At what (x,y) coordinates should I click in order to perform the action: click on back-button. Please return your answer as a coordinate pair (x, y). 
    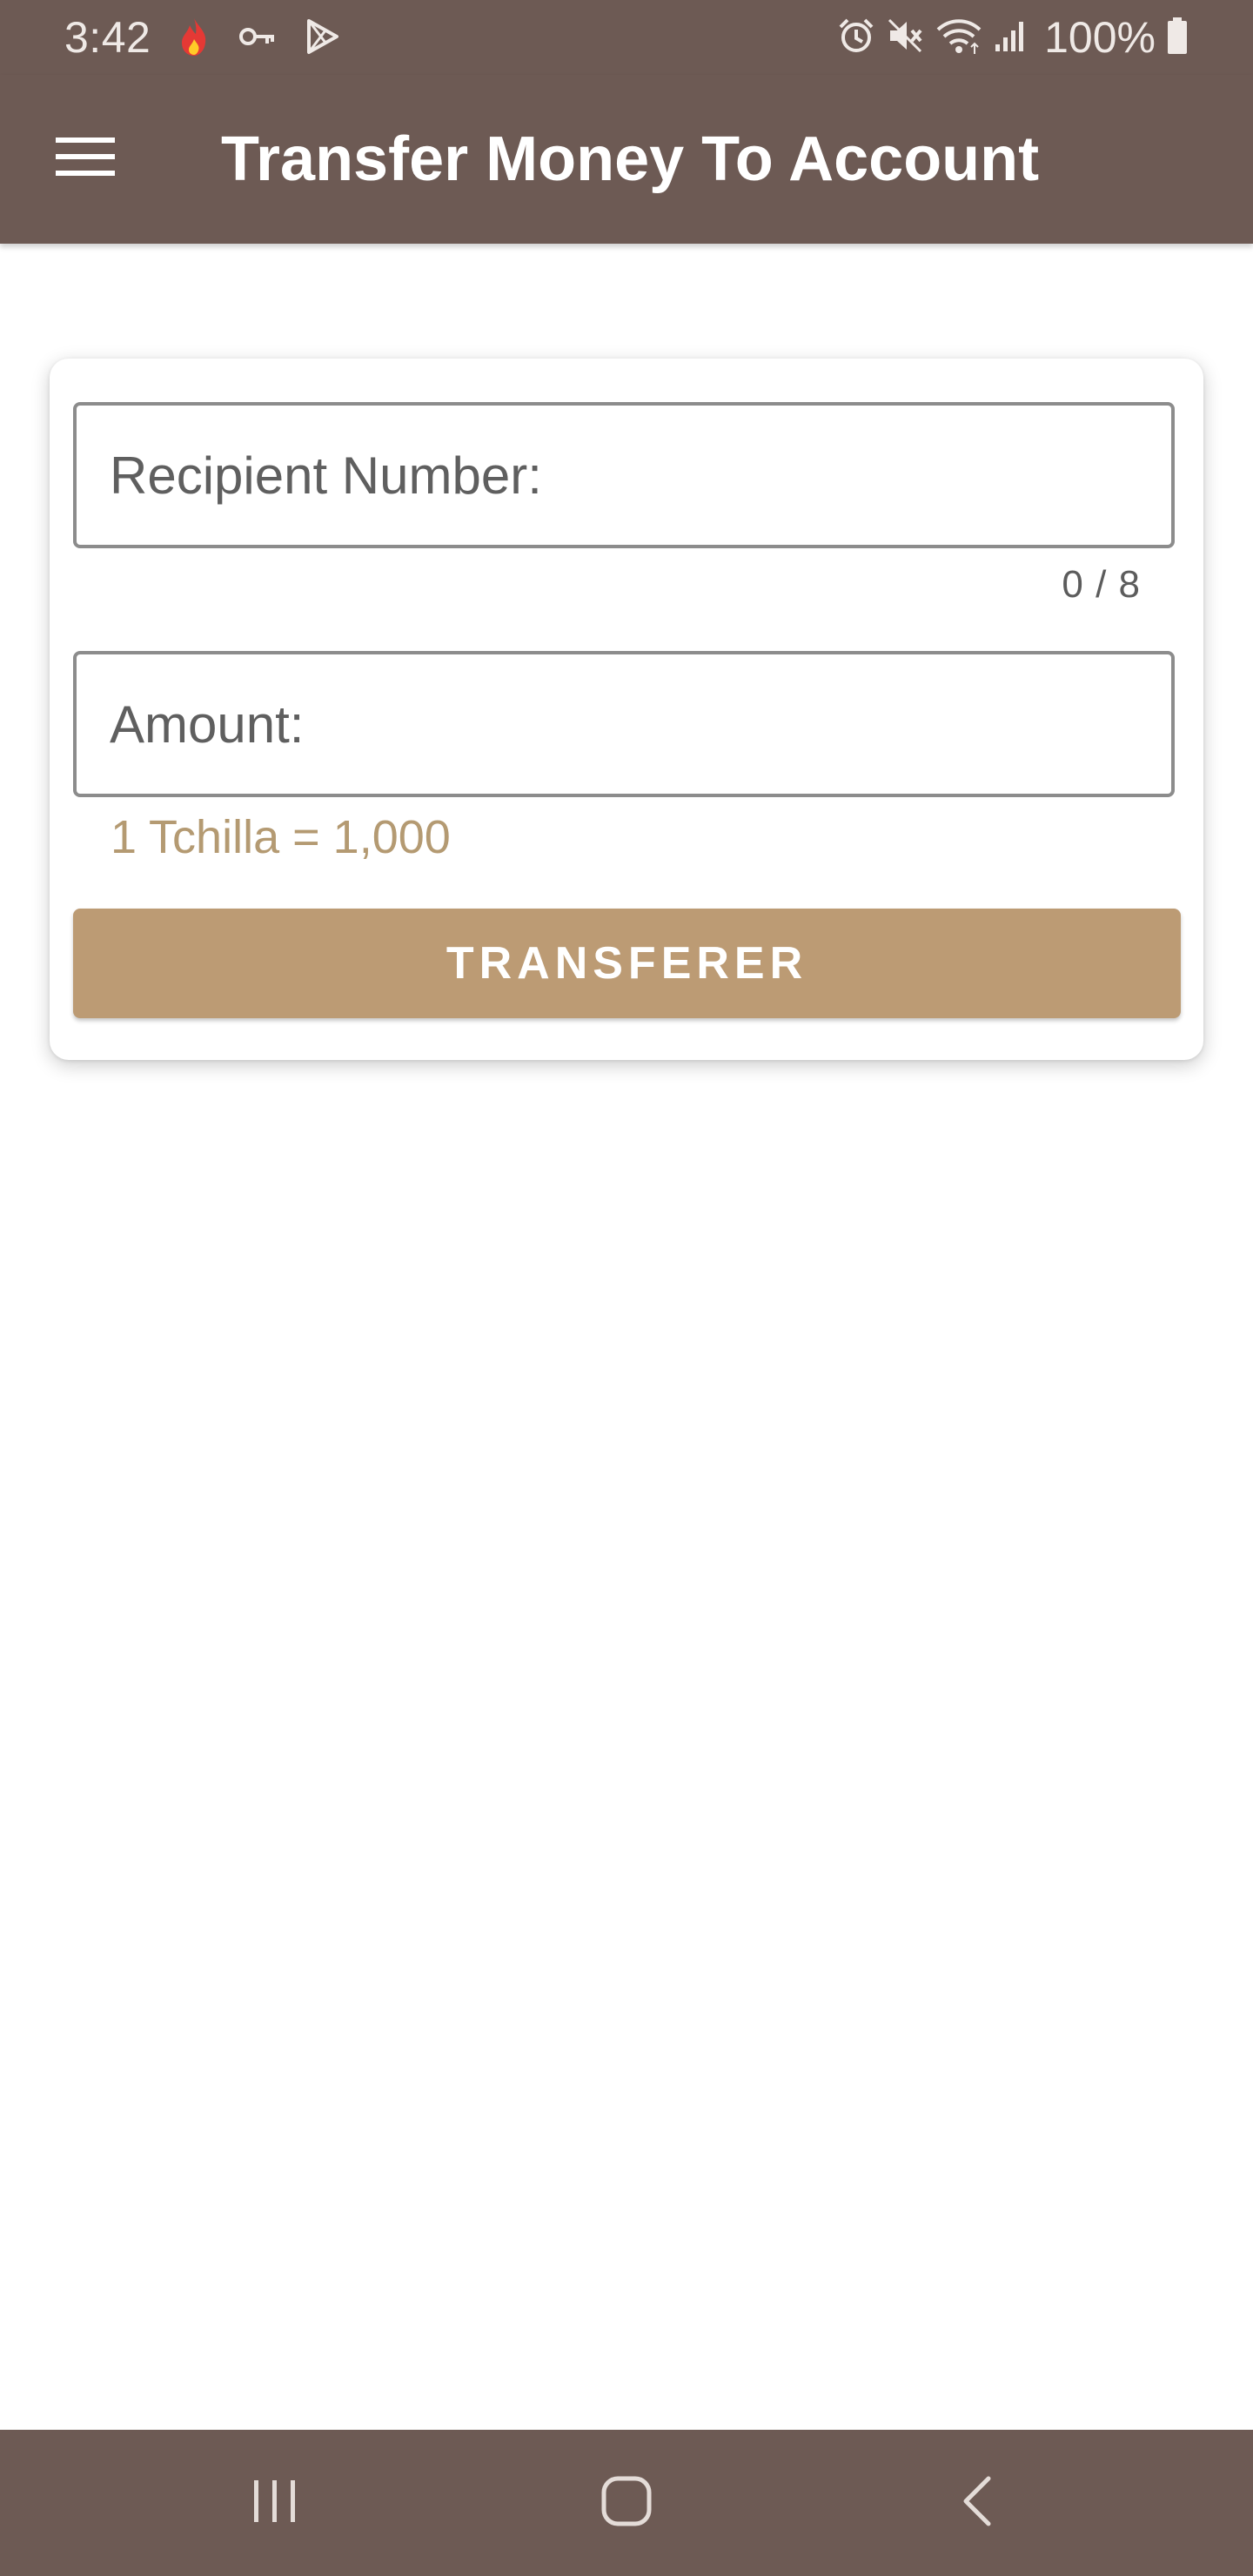
    Looking at the image, I should click on (977, 2503).